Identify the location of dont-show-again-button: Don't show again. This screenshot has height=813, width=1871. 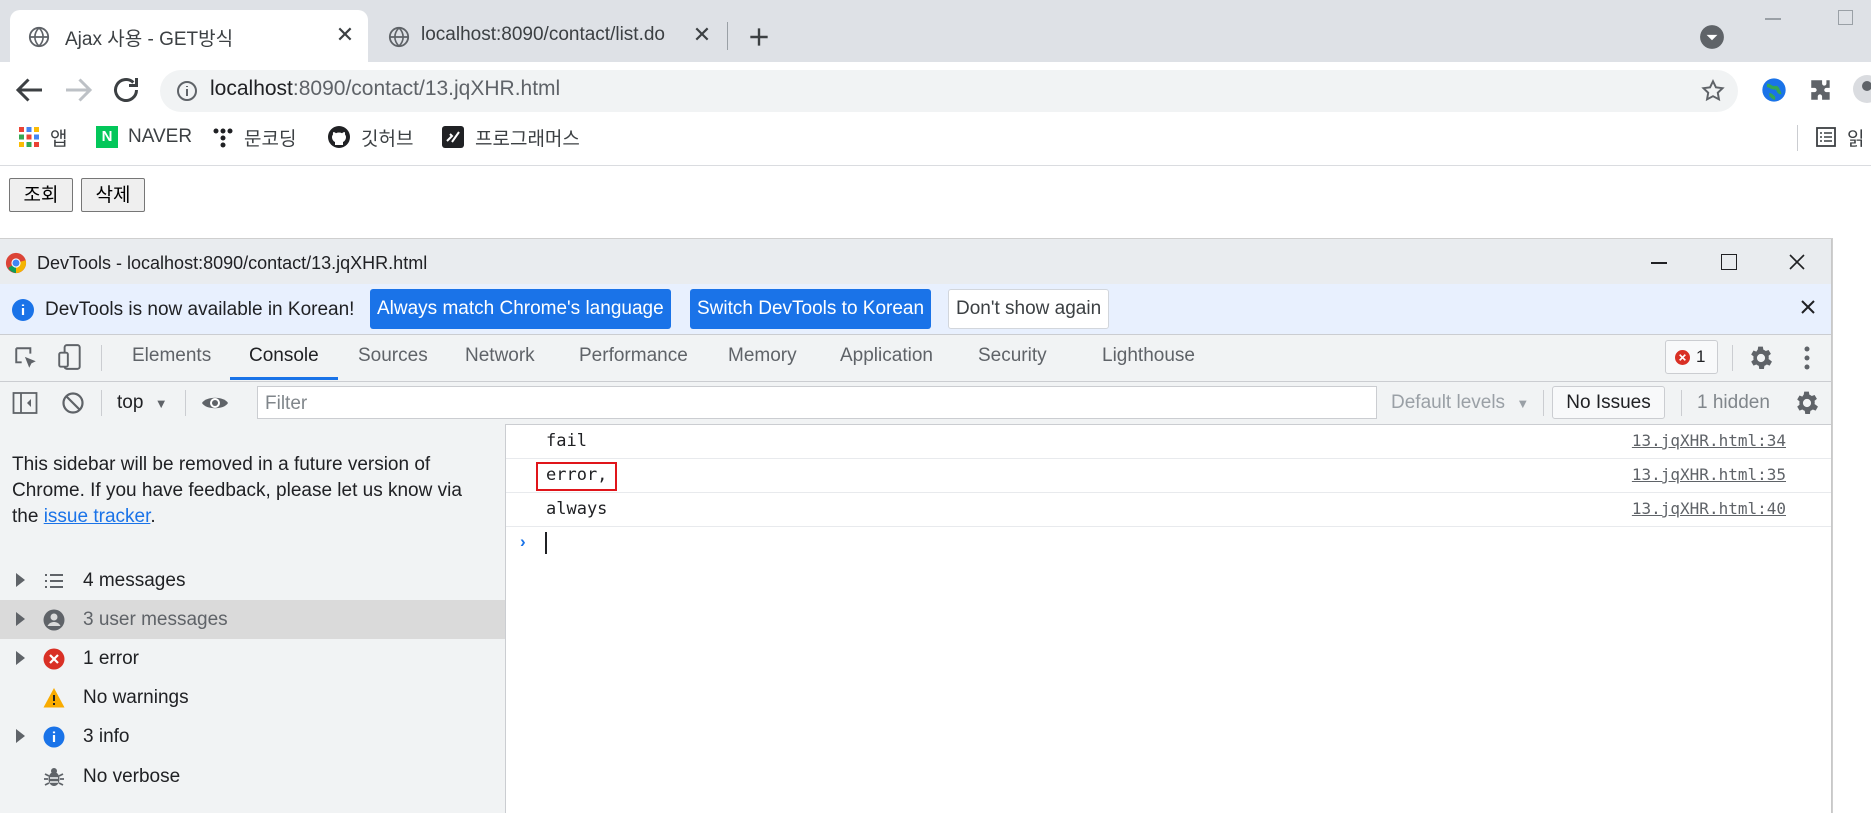
(1029, 309).